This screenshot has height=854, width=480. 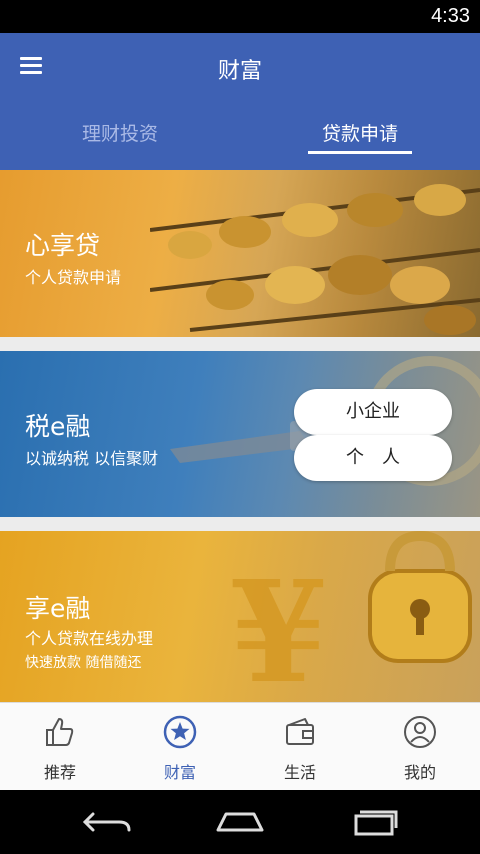 What do you see at coordinates (351, 616) in the screenshot?
I see `yuan-lock-image: ¥` at bounding box center [351, 616].